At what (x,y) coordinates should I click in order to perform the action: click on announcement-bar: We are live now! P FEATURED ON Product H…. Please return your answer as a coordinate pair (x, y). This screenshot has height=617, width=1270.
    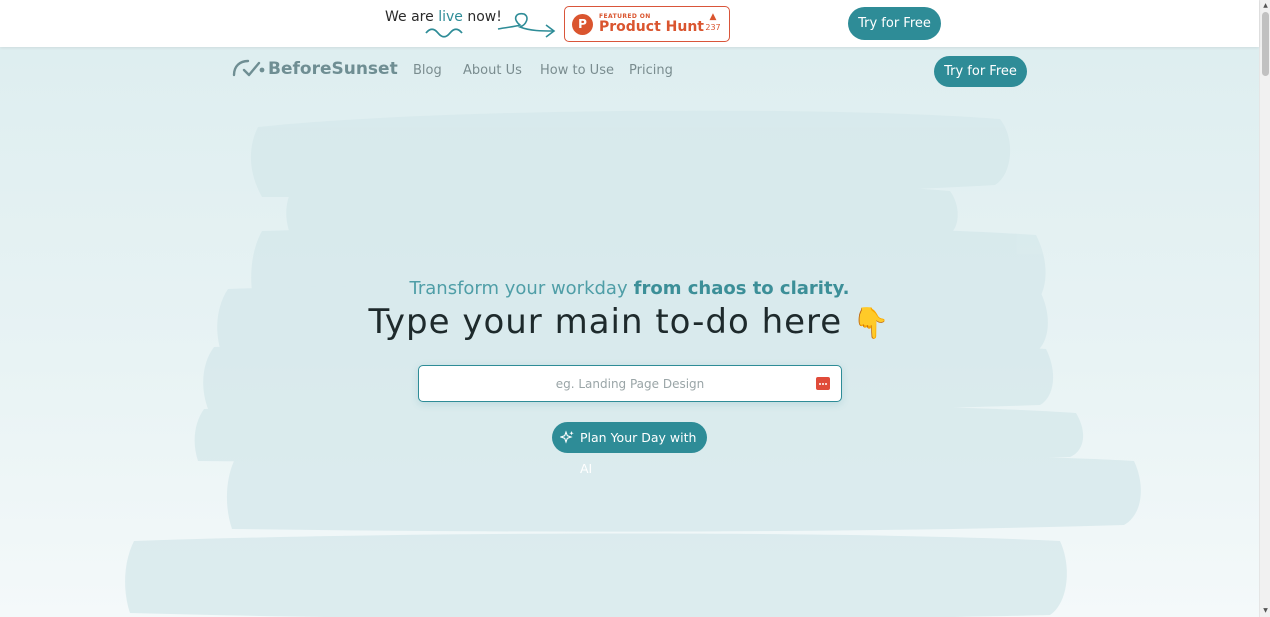
    Looking at the image, I should click on (629, 23).